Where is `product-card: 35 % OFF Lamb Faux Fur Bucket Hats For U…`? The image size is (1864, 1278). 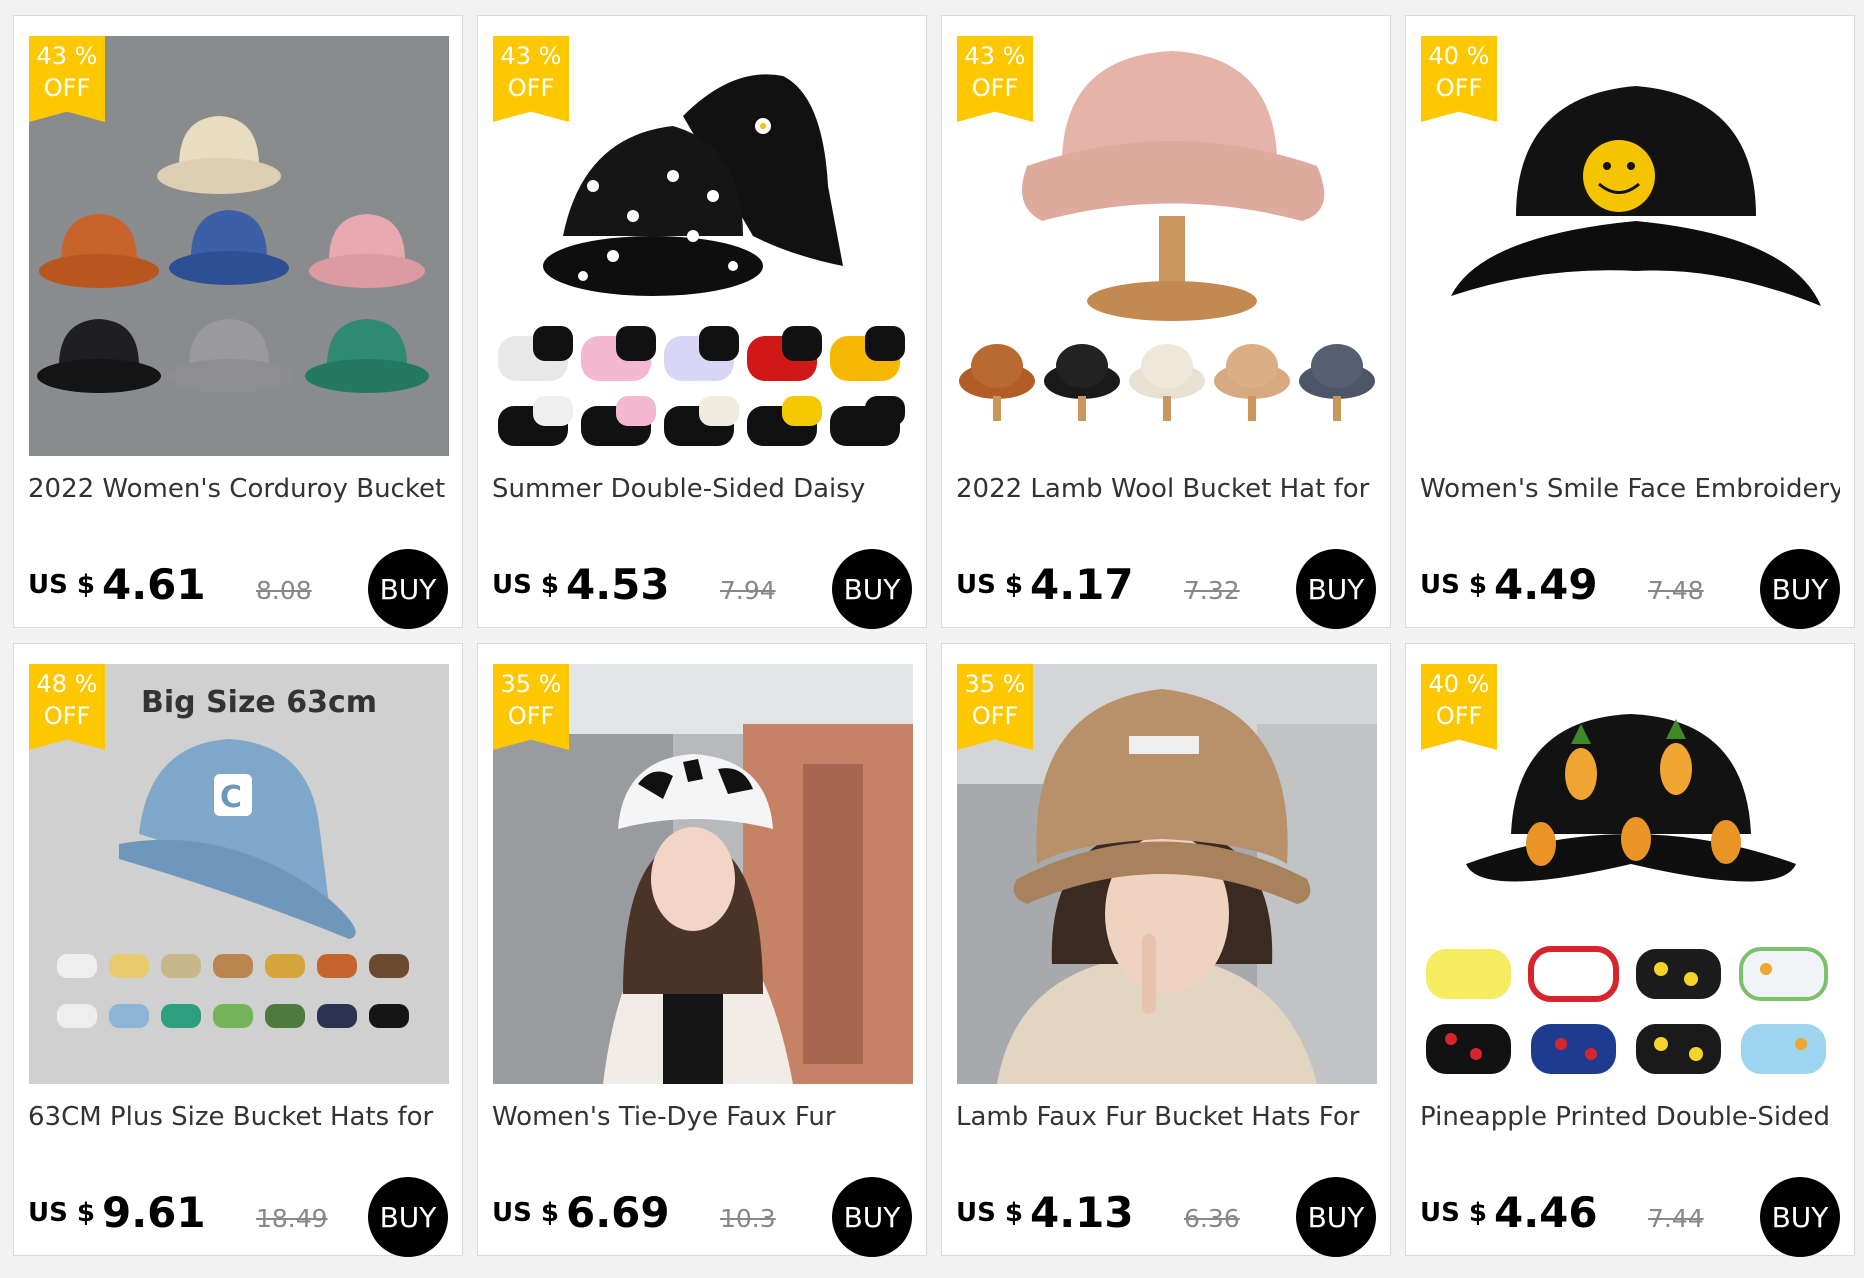
product-card: 35 % OFF Lamb Faux Fur Bucket Hats For U… is located at coordinates (1166, 950).